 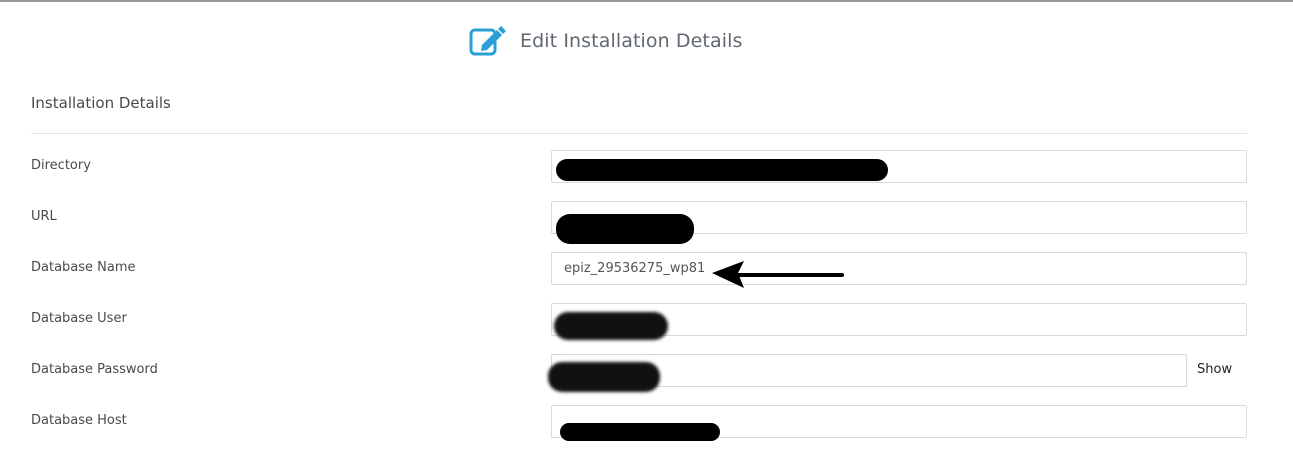 I want to click on field-label-database-password: Database Password, so click(x=94, y=369).